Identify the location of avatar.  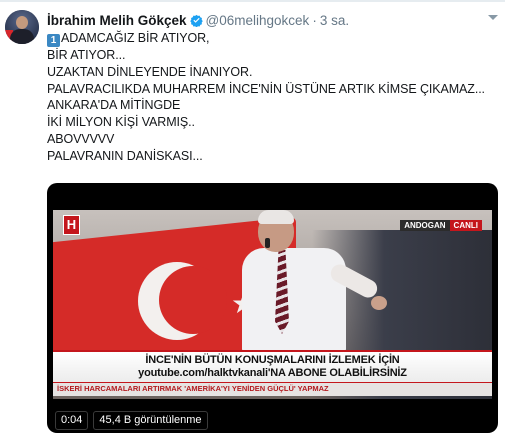
(22, 27).